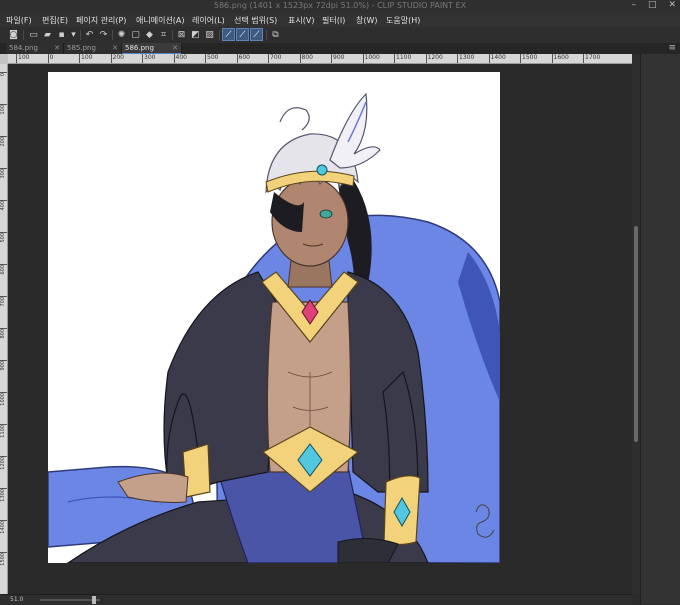 Image resolution: width=680 pixels, height=605 pixels. I want to click on vertical-scrollbar, so click(636, 324).